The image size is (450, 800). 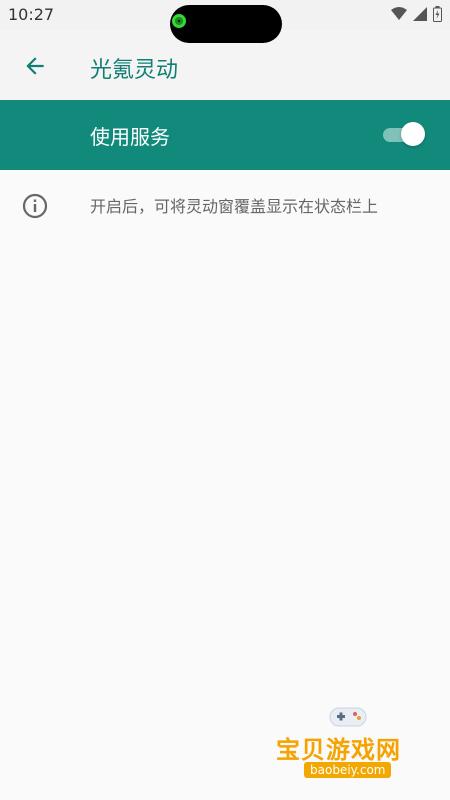 I want to click on gamepad-icon, so click(x=348, y=717).